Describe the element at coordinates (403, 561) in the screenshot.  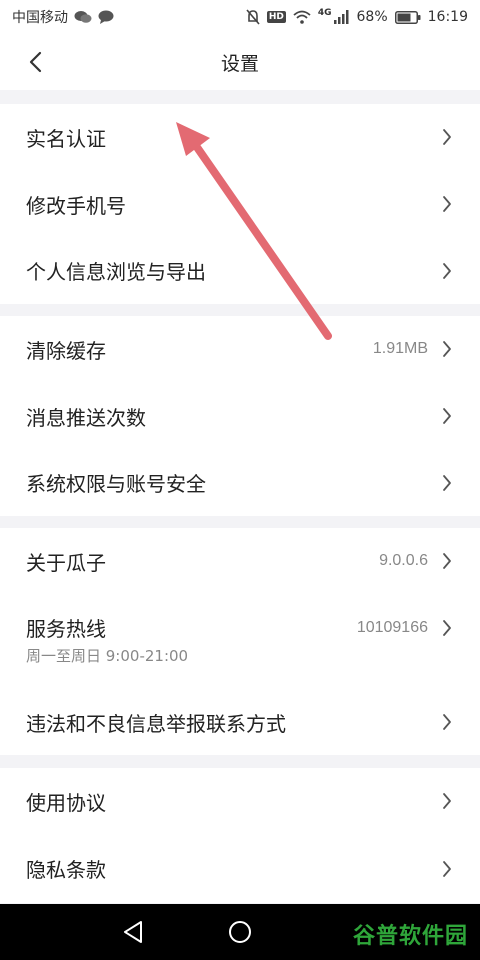
I see `version-value: 9.0.0.6` at that location.